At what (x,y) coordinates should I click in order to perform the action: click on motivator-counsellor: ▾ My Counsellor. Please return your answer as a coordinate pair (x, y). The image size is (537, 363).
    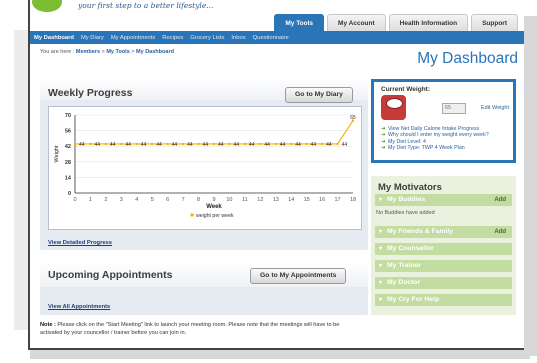
    Looking at the image, I should click on (443, 249).